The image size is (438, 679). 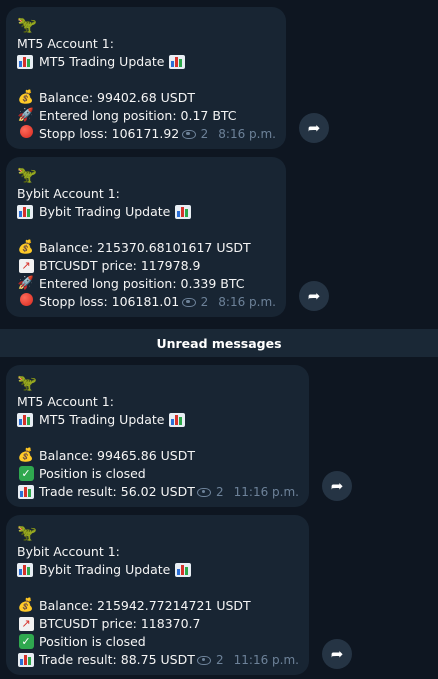 I want to click on balance-text: Balance: 215370.68101617 USDT, so click(x=145, y=247).